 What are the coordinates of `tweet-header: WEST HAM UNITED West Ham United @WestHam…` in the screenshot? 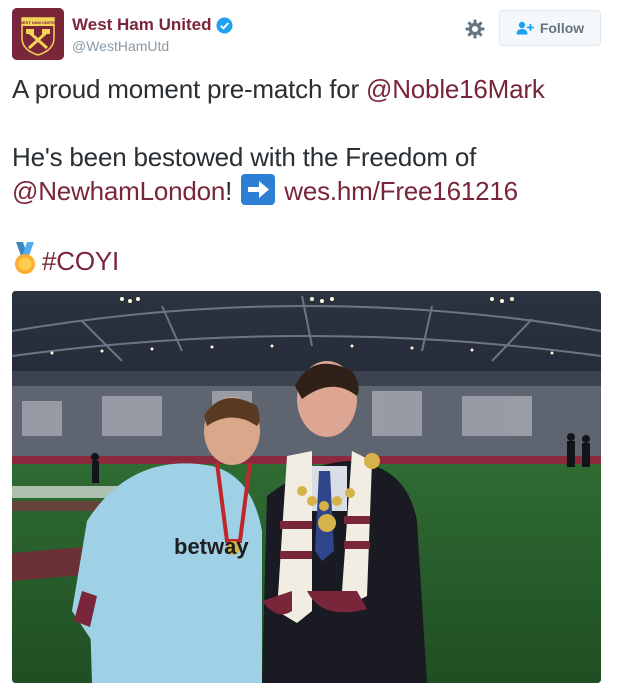 It's located at (312, 36).